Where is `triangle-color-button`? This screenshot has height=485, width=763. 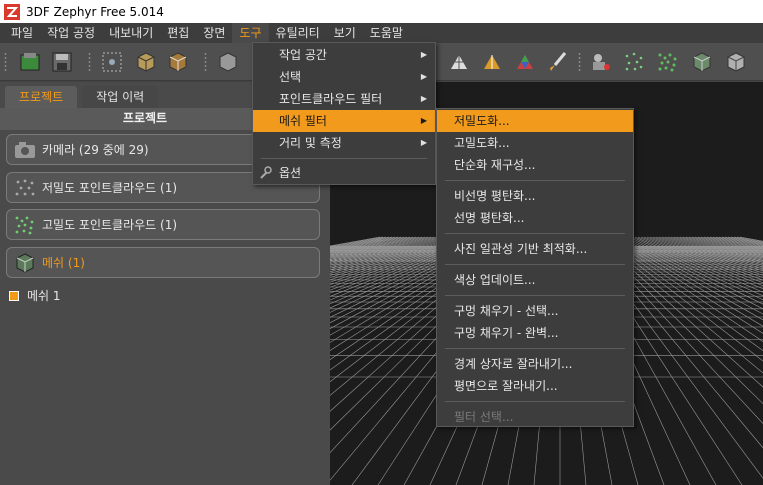
triangle-color-button is located at coordinates (525, 62).